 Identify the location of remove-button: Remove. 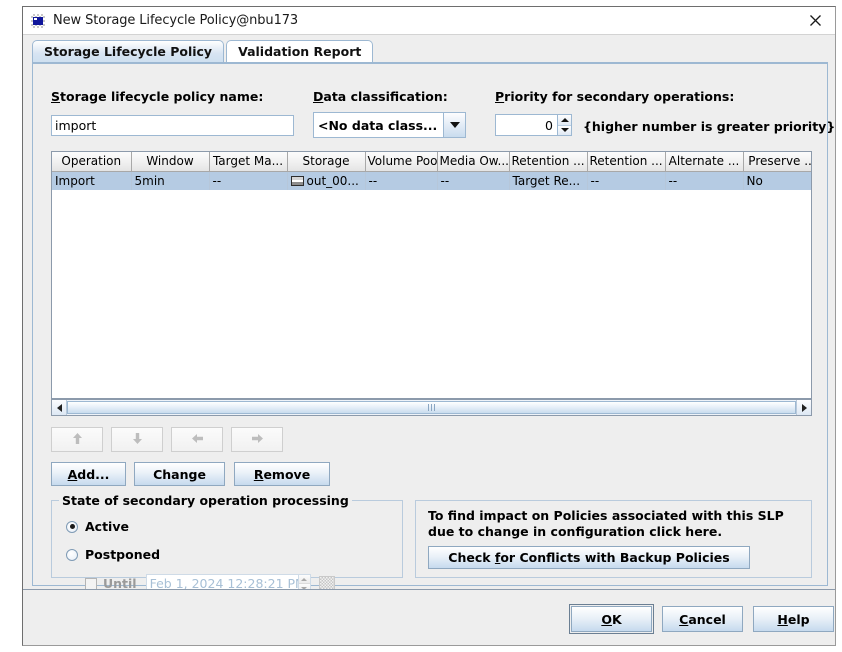
(282, 474).